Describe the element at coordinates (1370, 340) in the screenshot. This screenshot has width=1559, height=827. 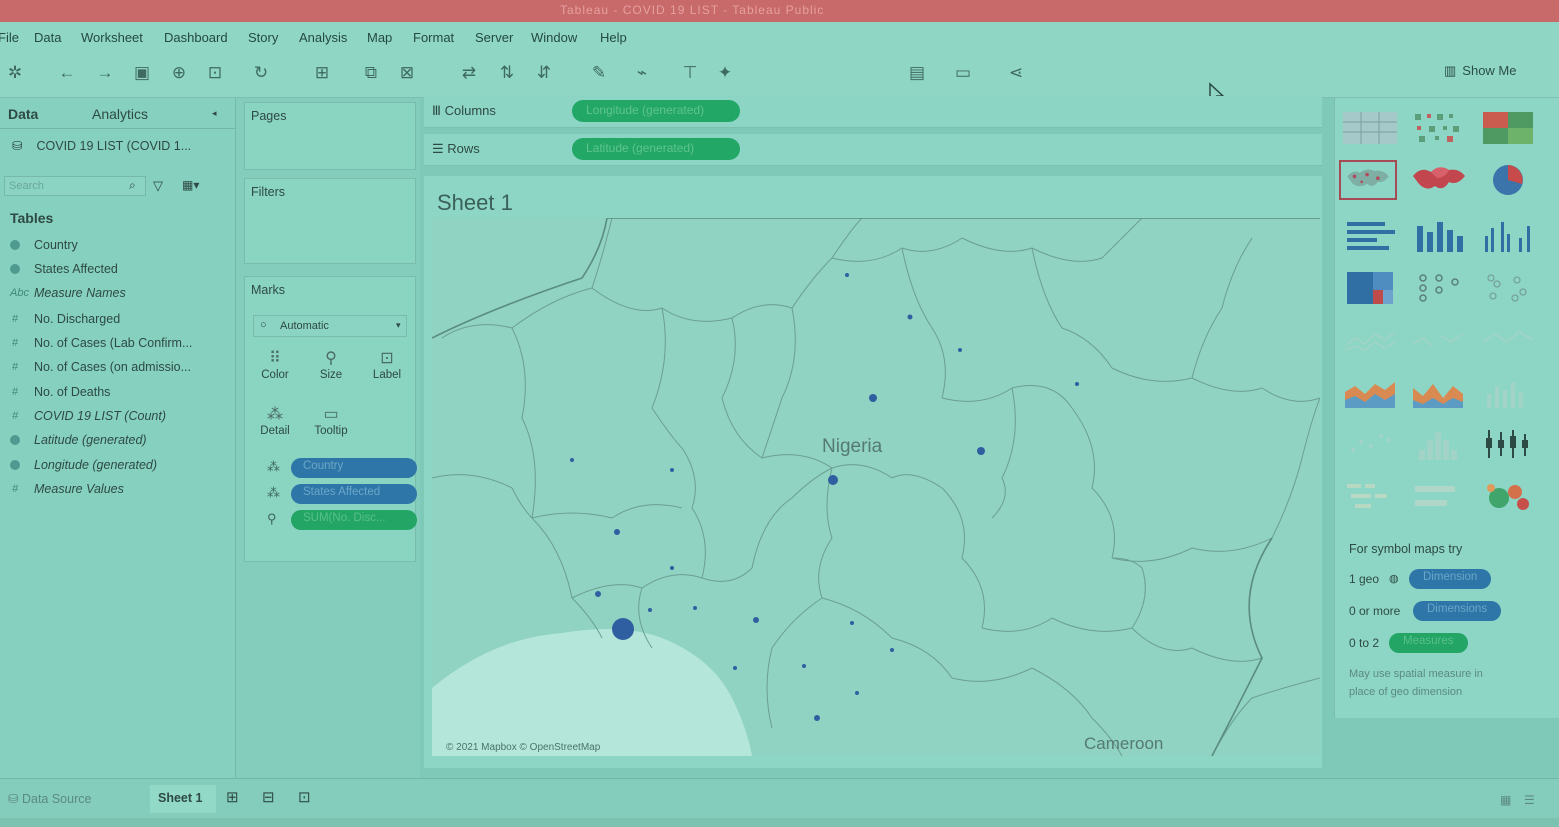
I see `line-continuous-thumb` at that location.